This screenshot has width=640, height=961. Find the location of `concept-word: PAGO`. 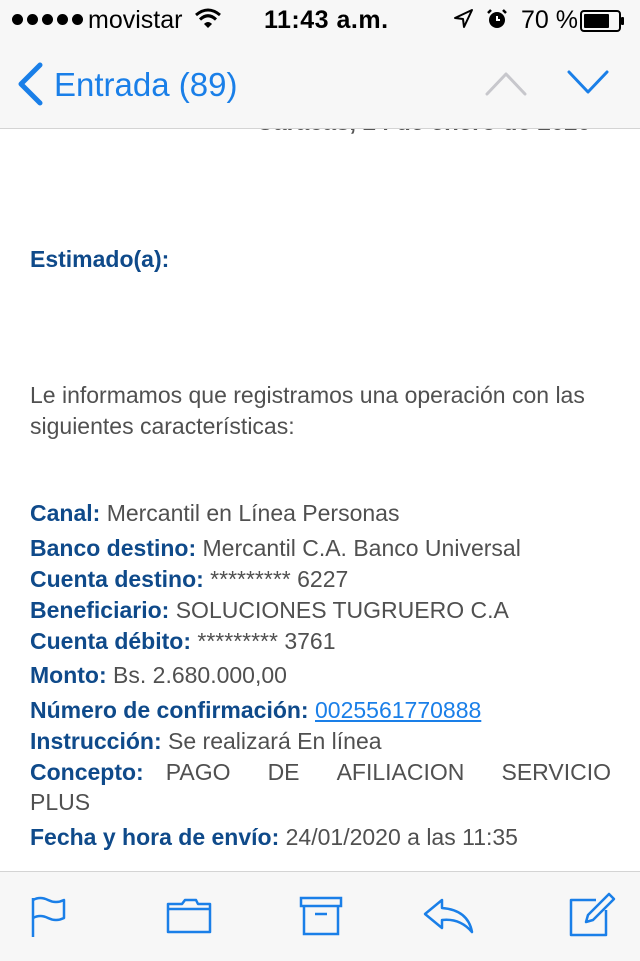

concept-word: PAGO is located at coordinates (198, 772).